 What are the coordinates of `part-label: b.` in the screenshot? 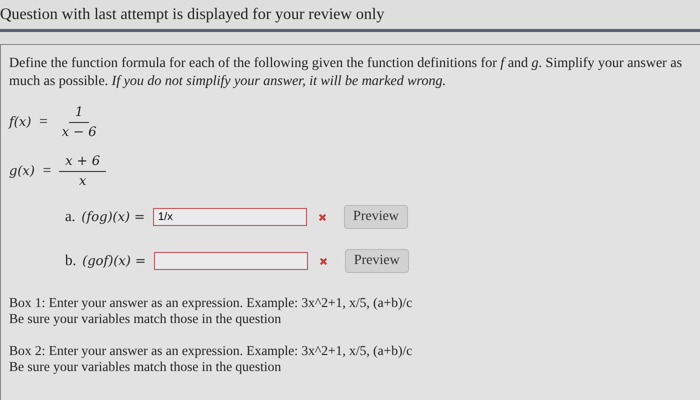 It's located at (70, 261).